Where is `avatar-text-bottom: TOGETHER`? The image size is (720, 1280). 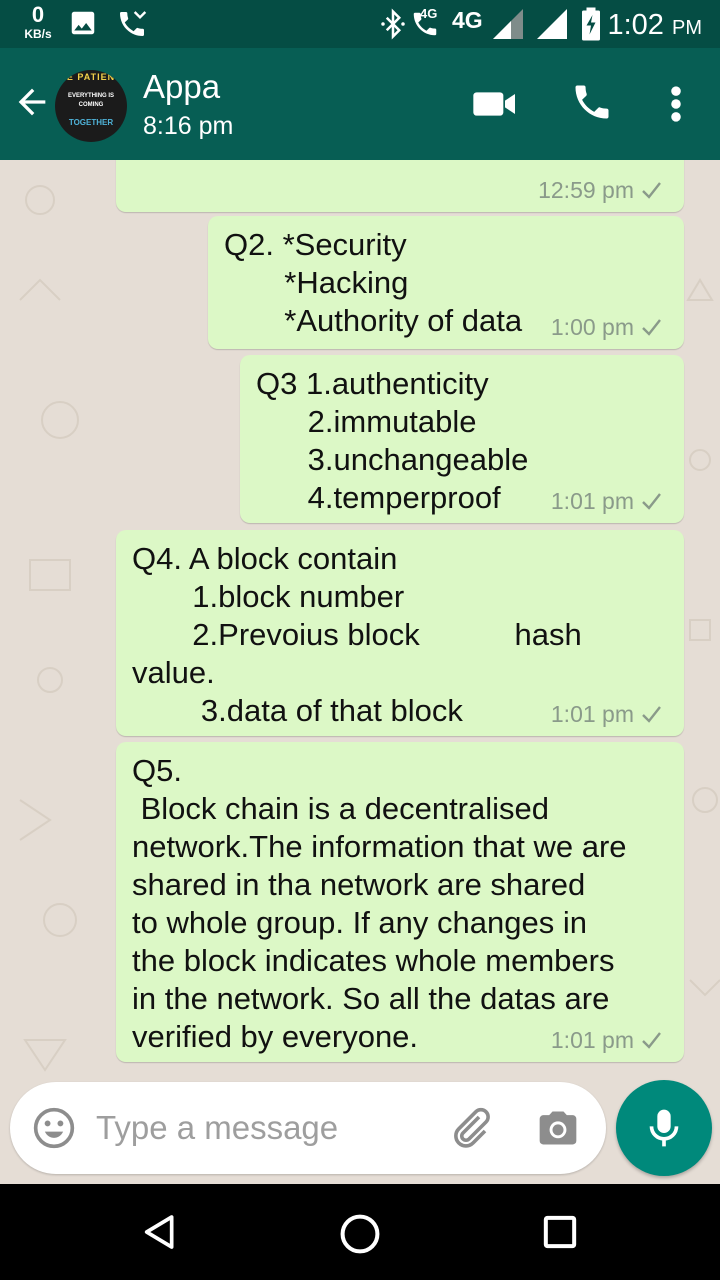 avatar-text-bottom: TOGETHER is located at coordinates (91, 122).